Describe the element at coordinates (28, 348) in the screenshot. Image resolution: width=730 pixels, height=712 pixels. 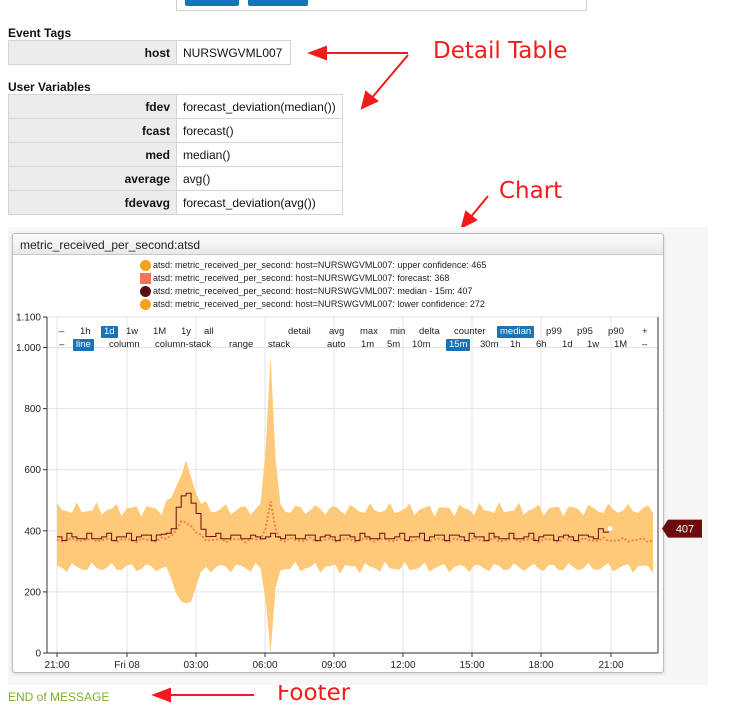
I see `y-tick-label: 1.000` at that location.